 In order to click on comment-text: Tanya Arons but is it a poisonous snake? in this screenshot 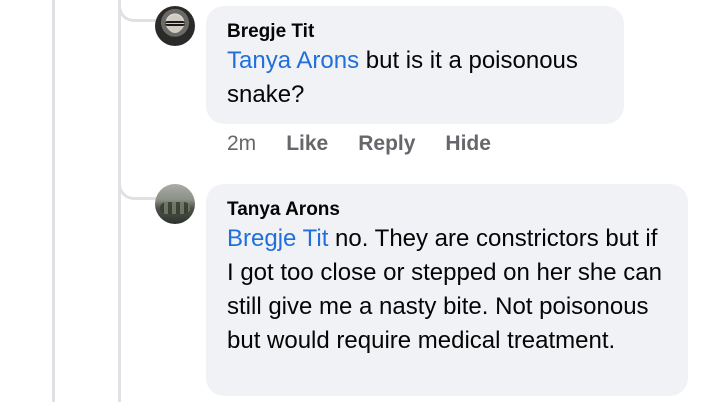, I will do `click(414, 78)`.